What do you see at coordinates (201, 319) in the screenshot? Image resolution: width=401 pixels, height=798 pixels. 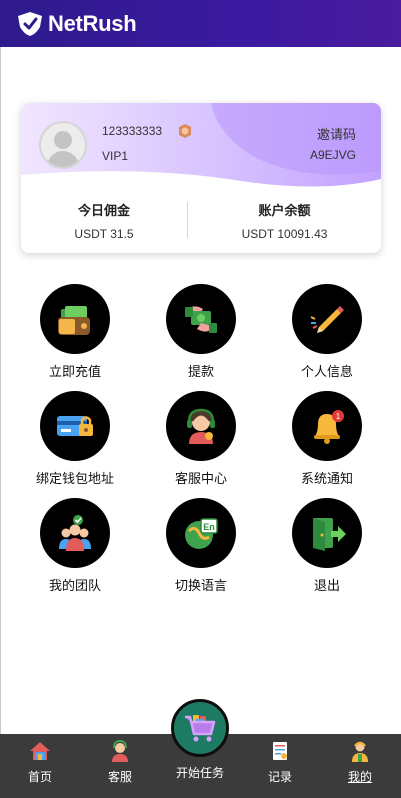 I see `cash-withdraw-icon` at bounding box center [201, 319].